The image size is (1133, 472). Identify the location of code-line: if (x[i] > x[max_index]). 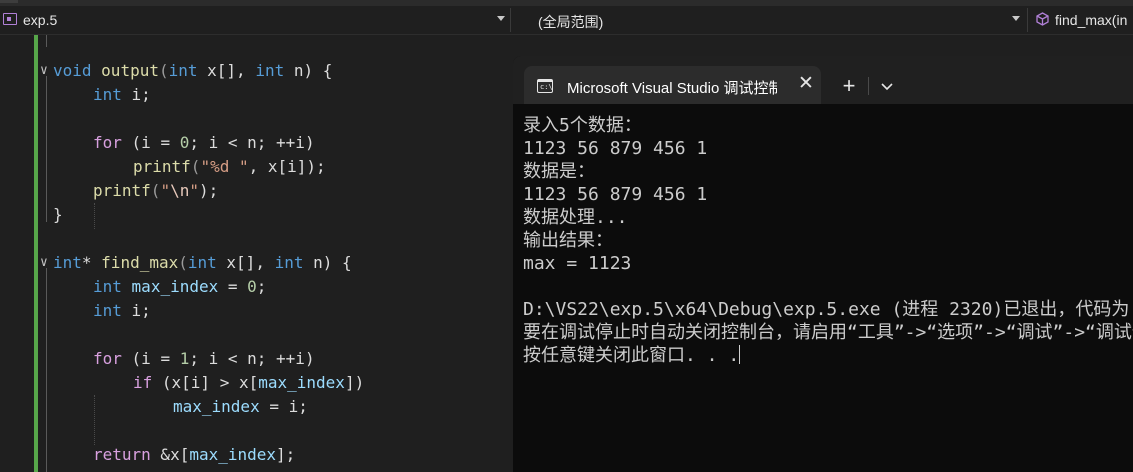
(248, 383).